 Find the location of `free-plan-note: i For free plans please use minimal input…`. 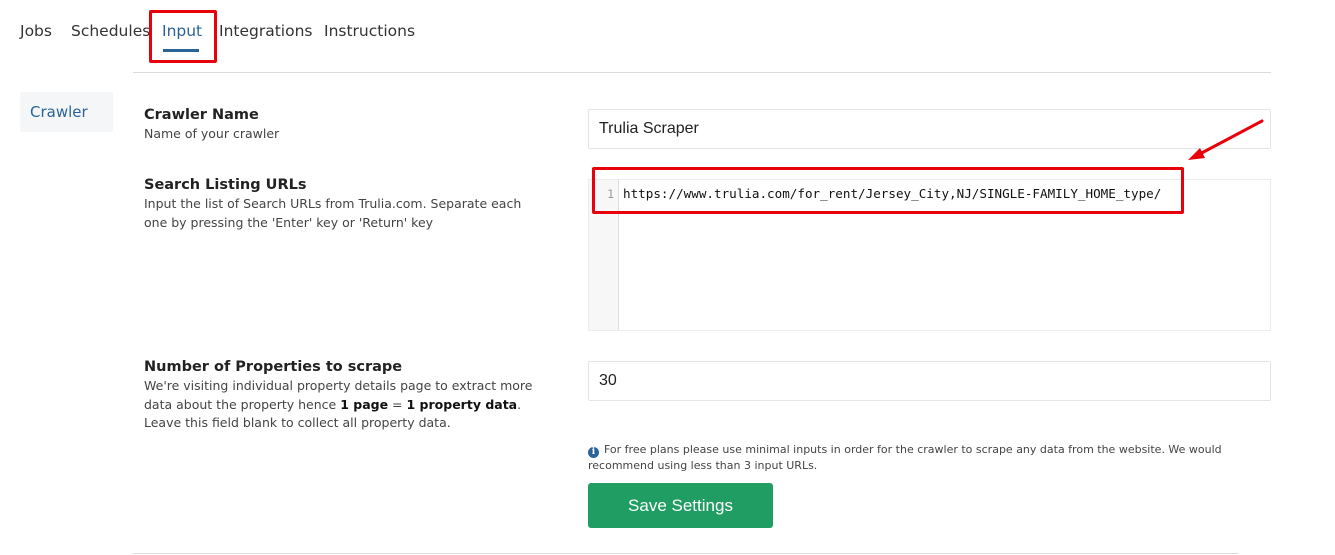

free-plan-note: i For free plans please use minimal input… is located at coordinates (933, 457).